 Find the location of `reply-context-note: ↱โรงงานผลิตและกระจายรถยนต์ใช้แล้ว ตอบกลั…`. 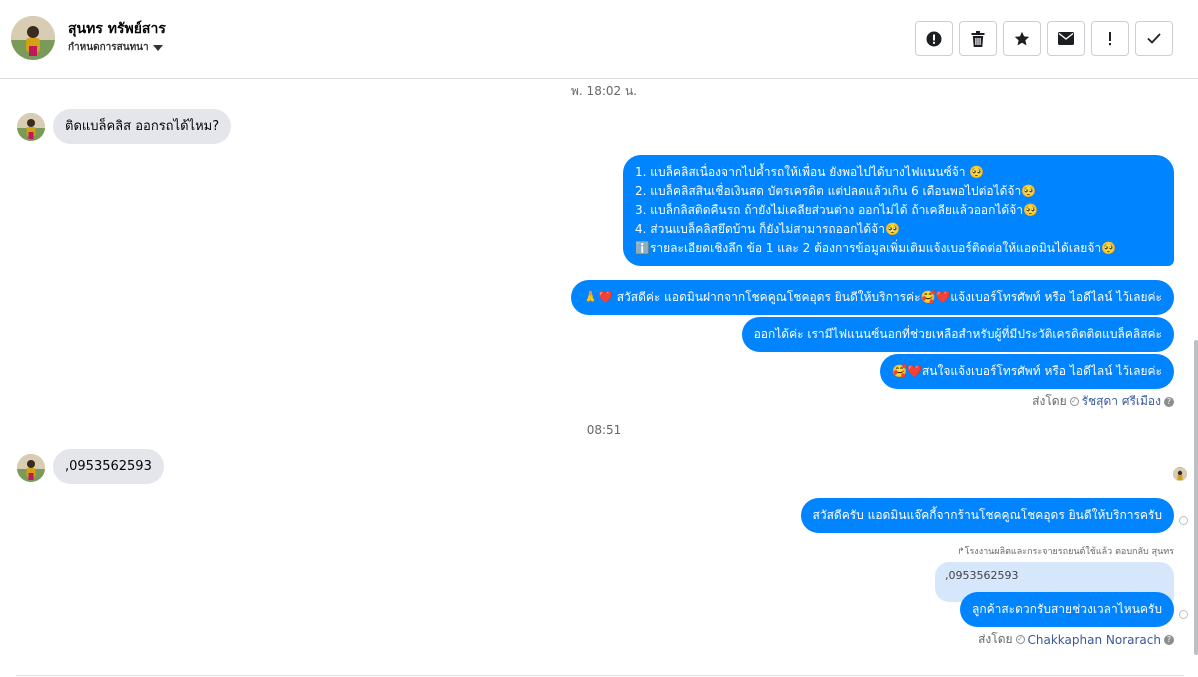

reply-context-note: ↱โรงงานผลิตและกระจายรถยนต์ใช้แล้ว ตอบกลั… is located at coordinates (1065, 552).